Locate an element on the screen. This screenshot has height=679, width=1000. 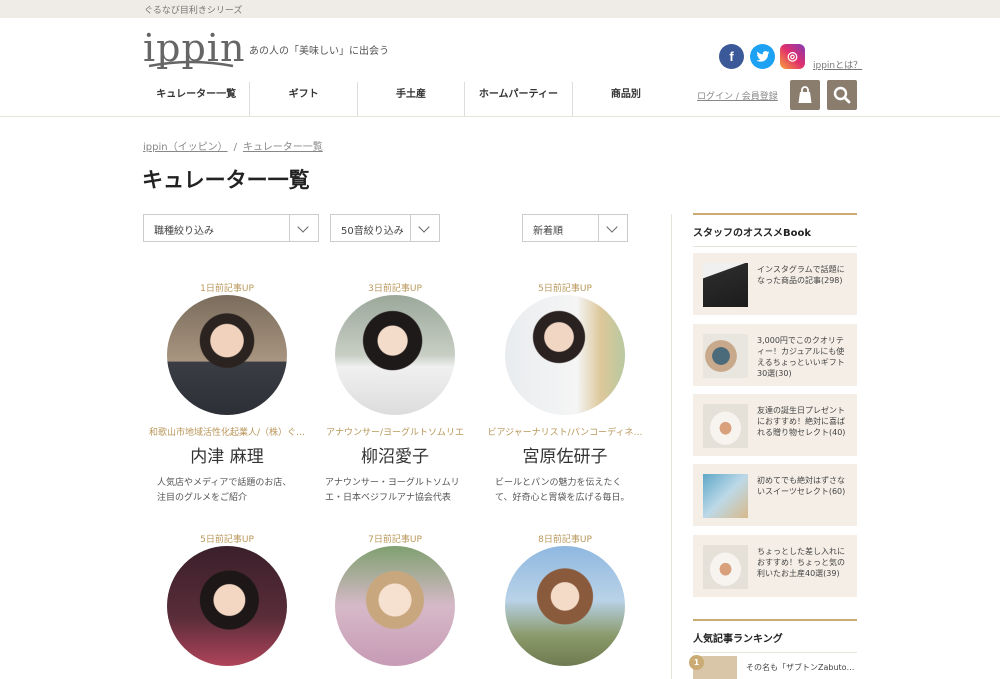
curator-name: 柳沼愛子 is located at coordinates (395, 454).